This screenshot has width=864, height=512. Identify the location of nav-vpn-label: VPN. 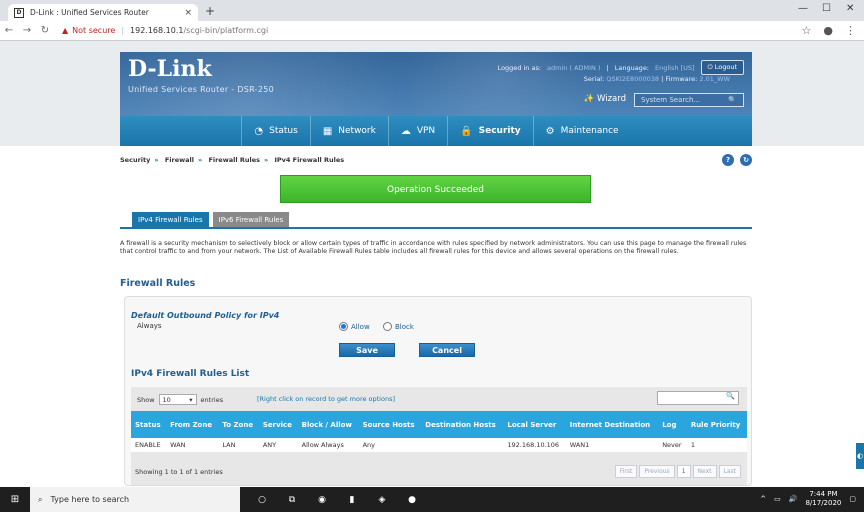
(426, 131).